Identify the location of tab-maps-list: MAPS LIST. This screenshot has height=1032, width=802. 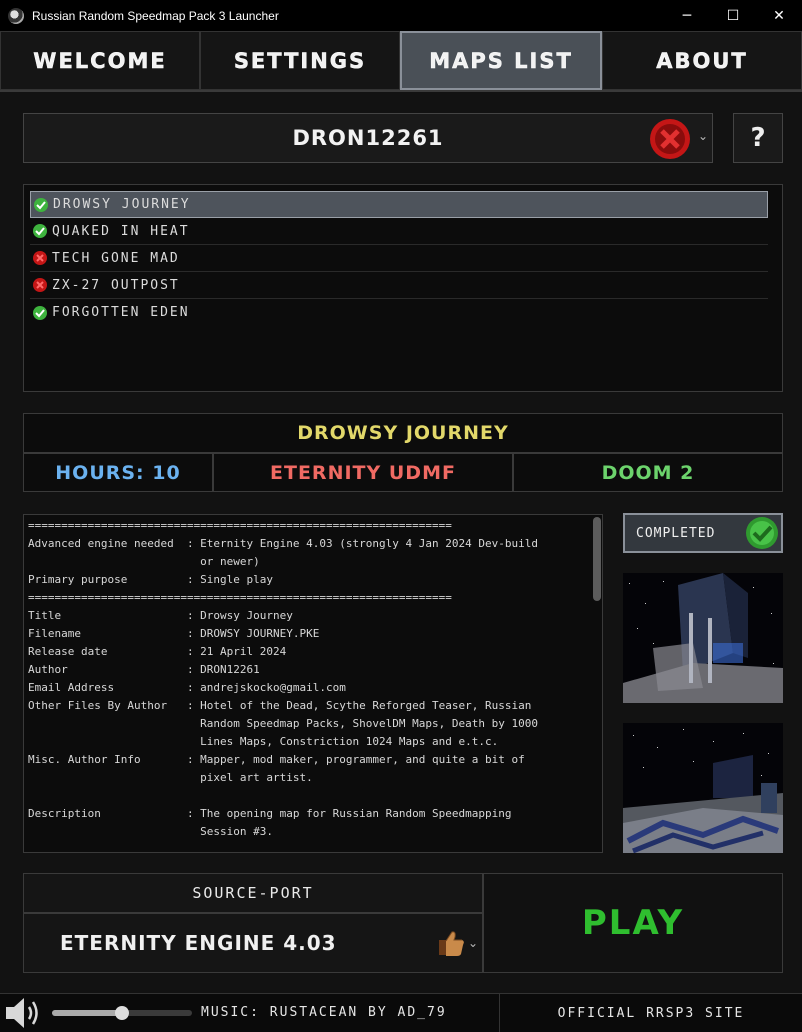
(501, 60).